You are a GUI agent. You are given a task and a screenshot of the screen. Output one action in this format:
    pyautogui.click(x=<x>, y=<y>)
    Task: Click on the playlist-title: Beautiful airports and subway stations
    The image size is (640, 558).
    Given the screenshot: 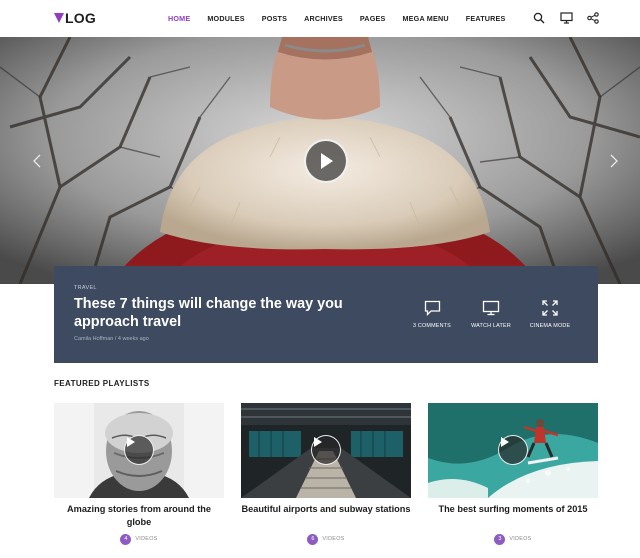 What is the action you would take?
    pyautogui.click(x=326, y=509)
    